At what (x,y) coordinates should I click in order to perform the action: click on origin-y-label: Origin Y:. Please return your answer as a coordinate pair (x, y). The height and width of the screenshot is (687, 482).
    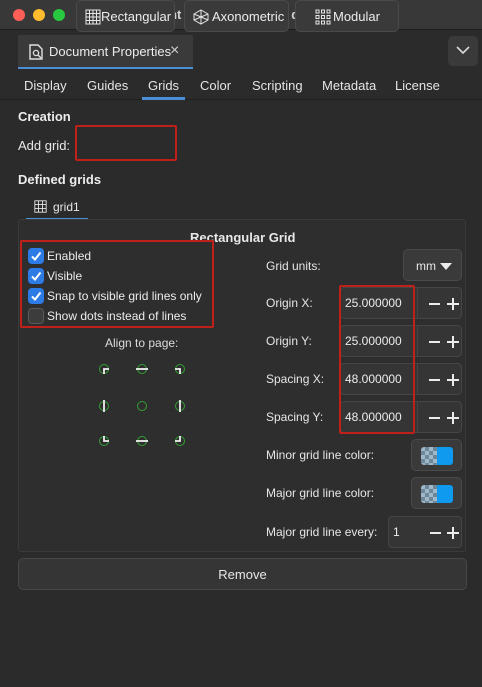
    Looking at the image, I should click on (289, 341).